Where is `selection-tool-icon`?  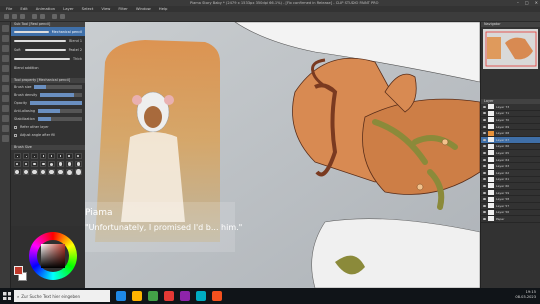 selection-tool-icon is located at coordinates (5, 48).